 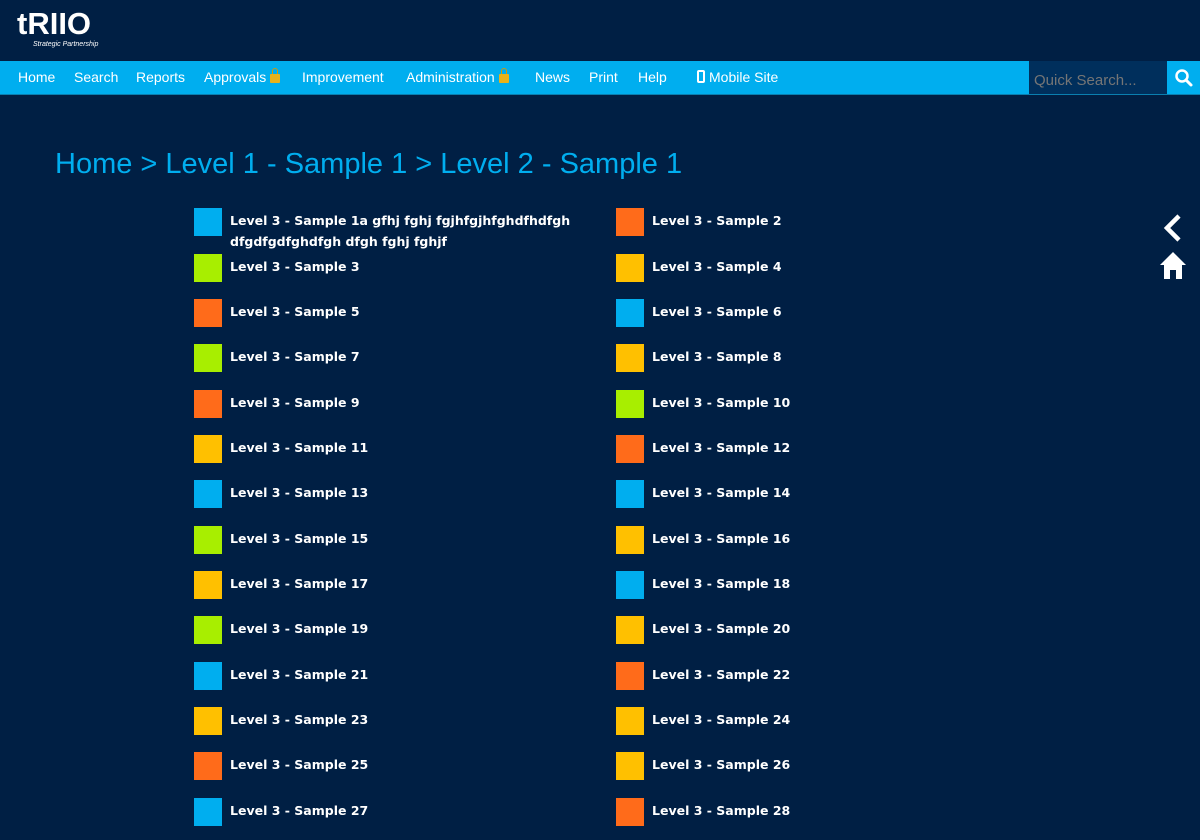 I want to click on home-button, so click(x=1173, y=265).